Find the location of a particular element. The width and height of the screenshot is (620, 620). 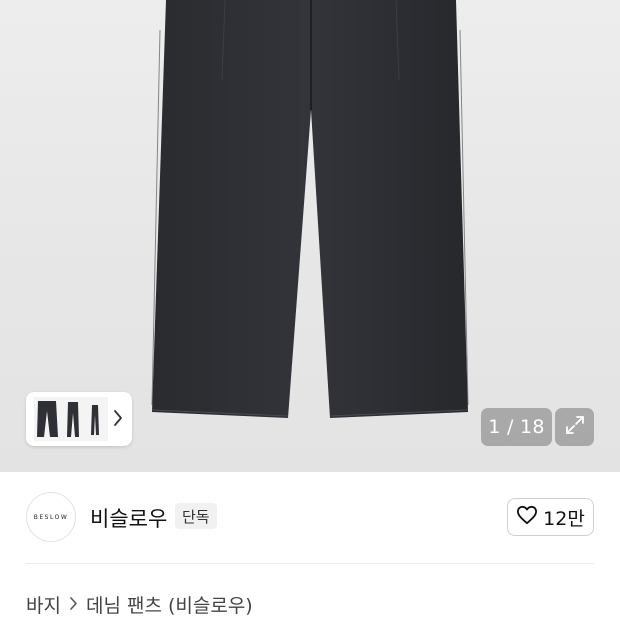

heart-outline-icon is located at coordinates (527, 517).